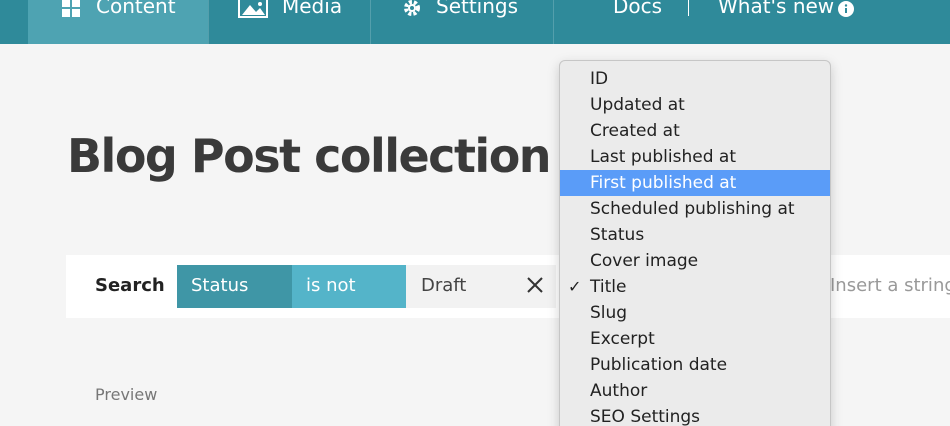 This screenshot has width=950, height=426. Describe the element at coordinates (645, 416) in the screenshot. I see `dropdown-item-label: SEO Settings` at that location.